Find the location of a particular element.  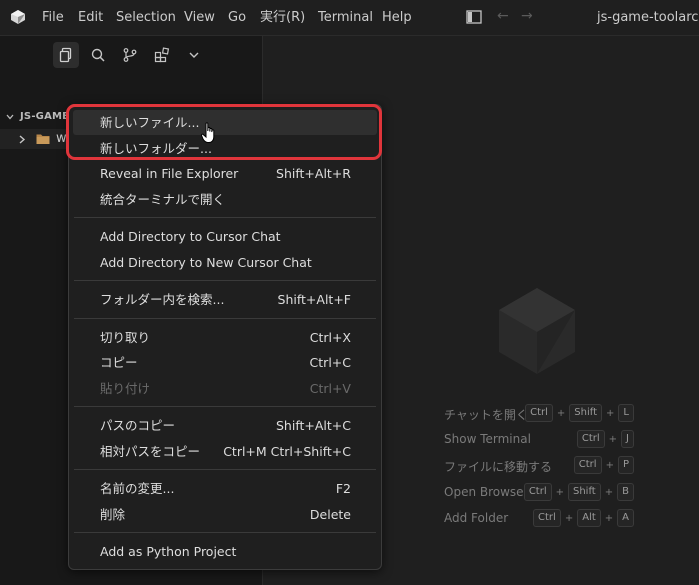

more-views-button is located at coordinates (194, 55).